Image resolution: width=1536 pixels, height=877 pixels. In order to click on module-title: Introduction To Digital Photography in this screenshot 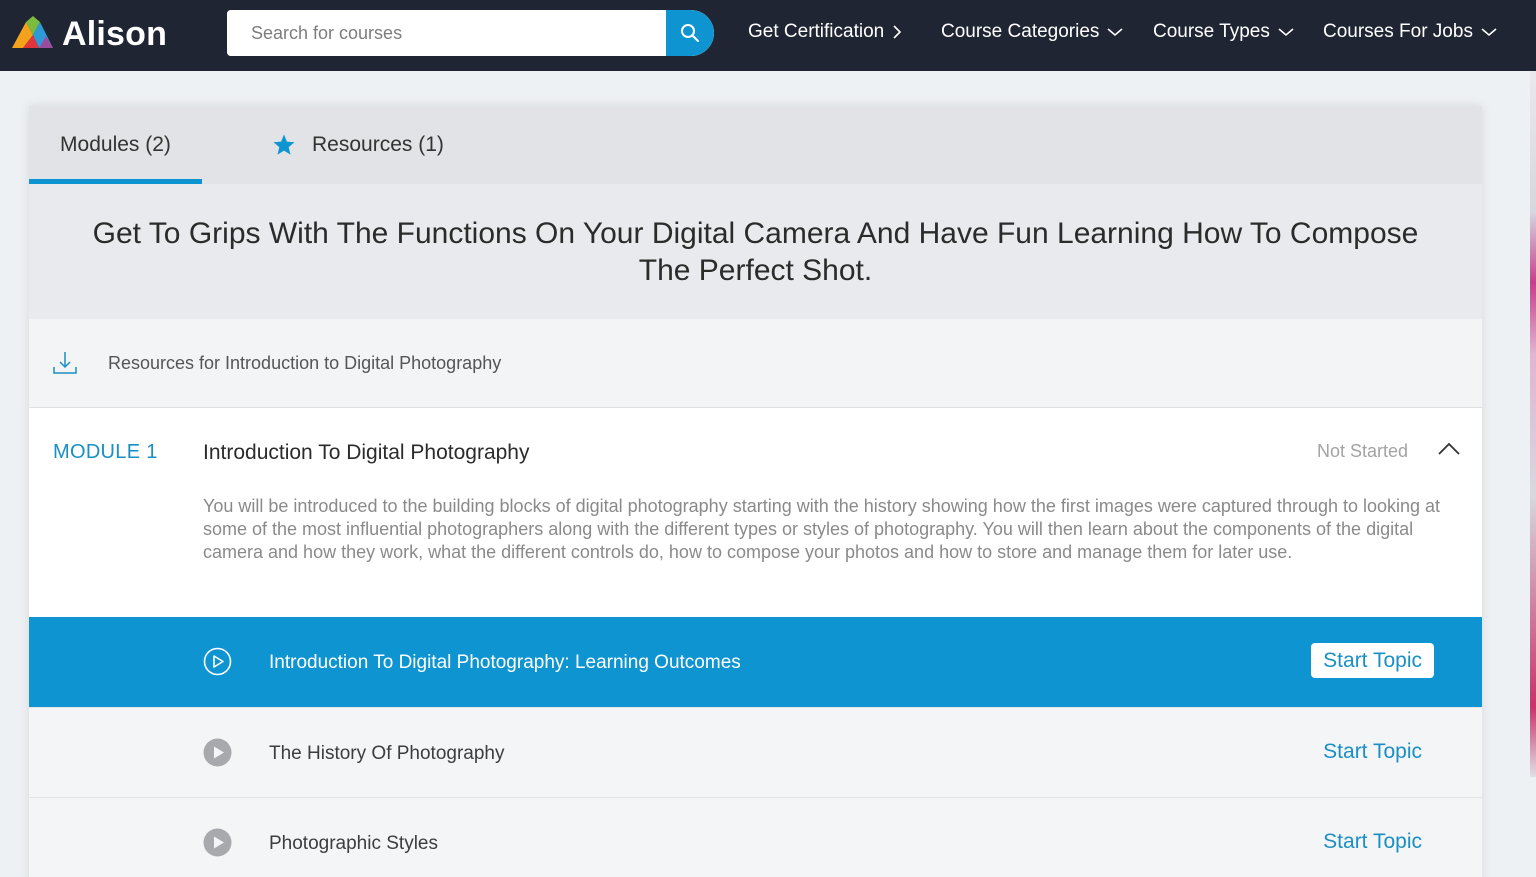, I will do `click(366, 452)`.